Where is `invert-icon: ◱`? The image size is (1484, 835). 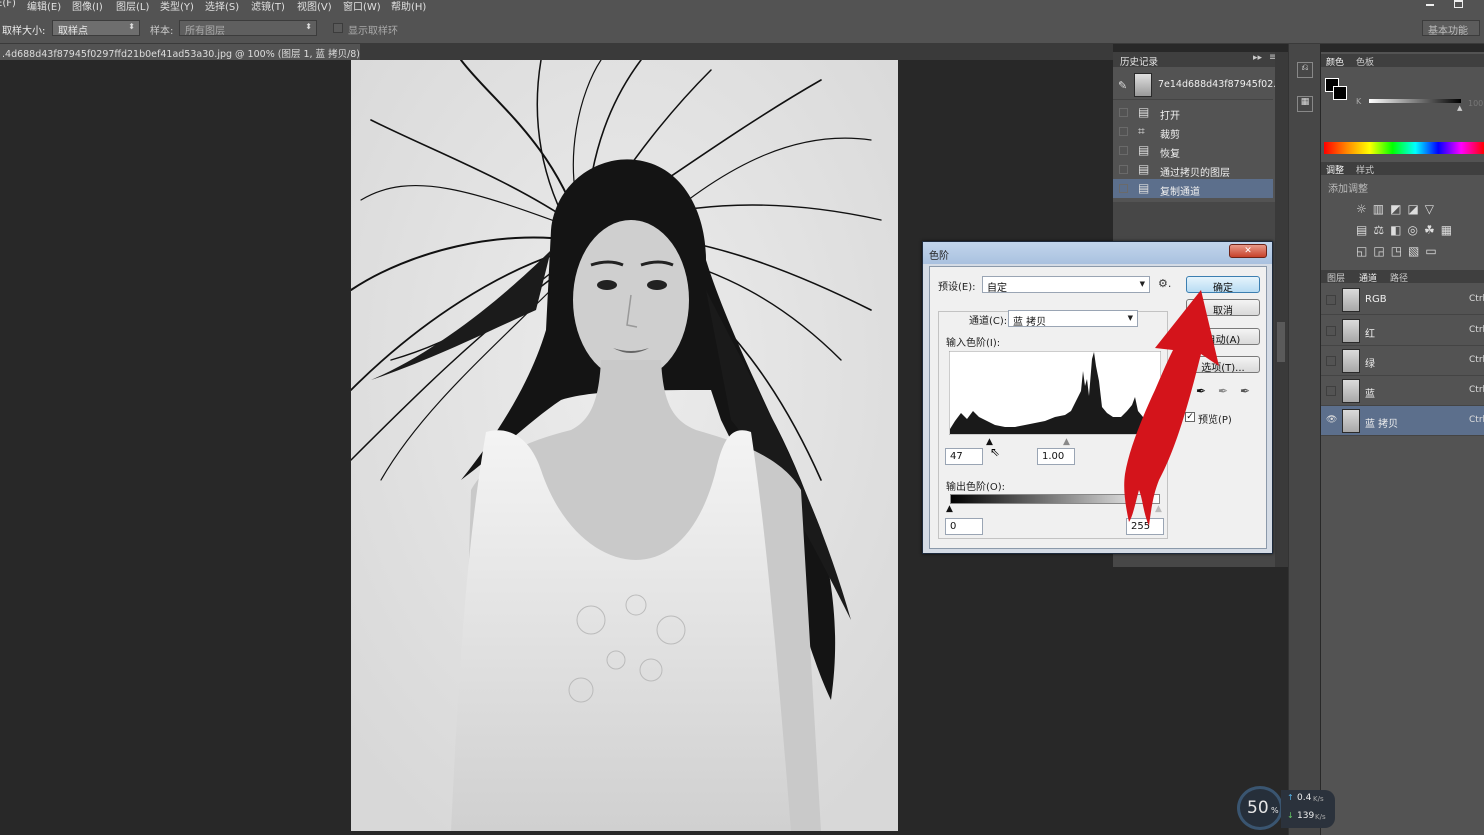
invert-icon: ◱ is located at coordinates (1364, 251).